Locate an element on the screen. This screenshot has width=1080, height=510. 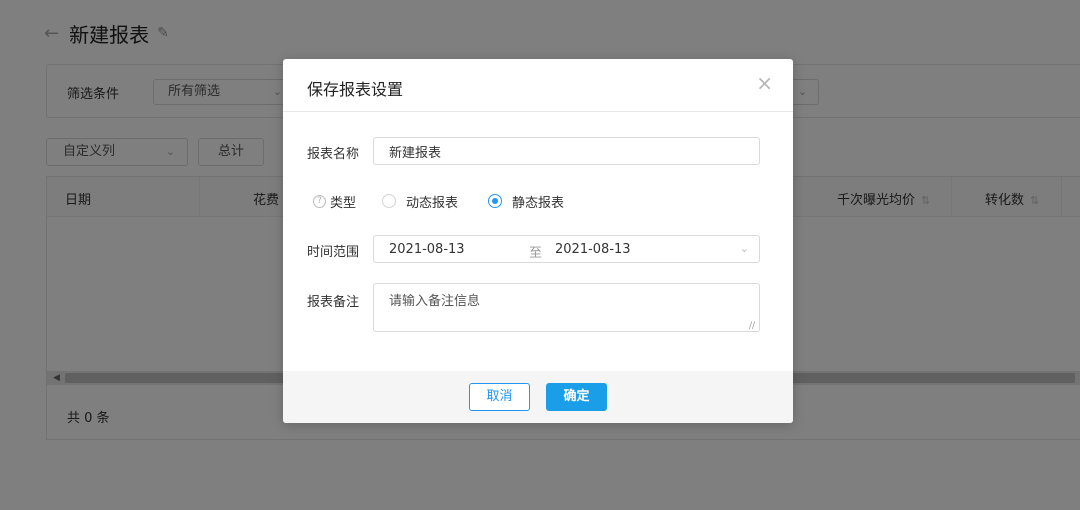
radio-button-checked is located at coordinates (495, 201).